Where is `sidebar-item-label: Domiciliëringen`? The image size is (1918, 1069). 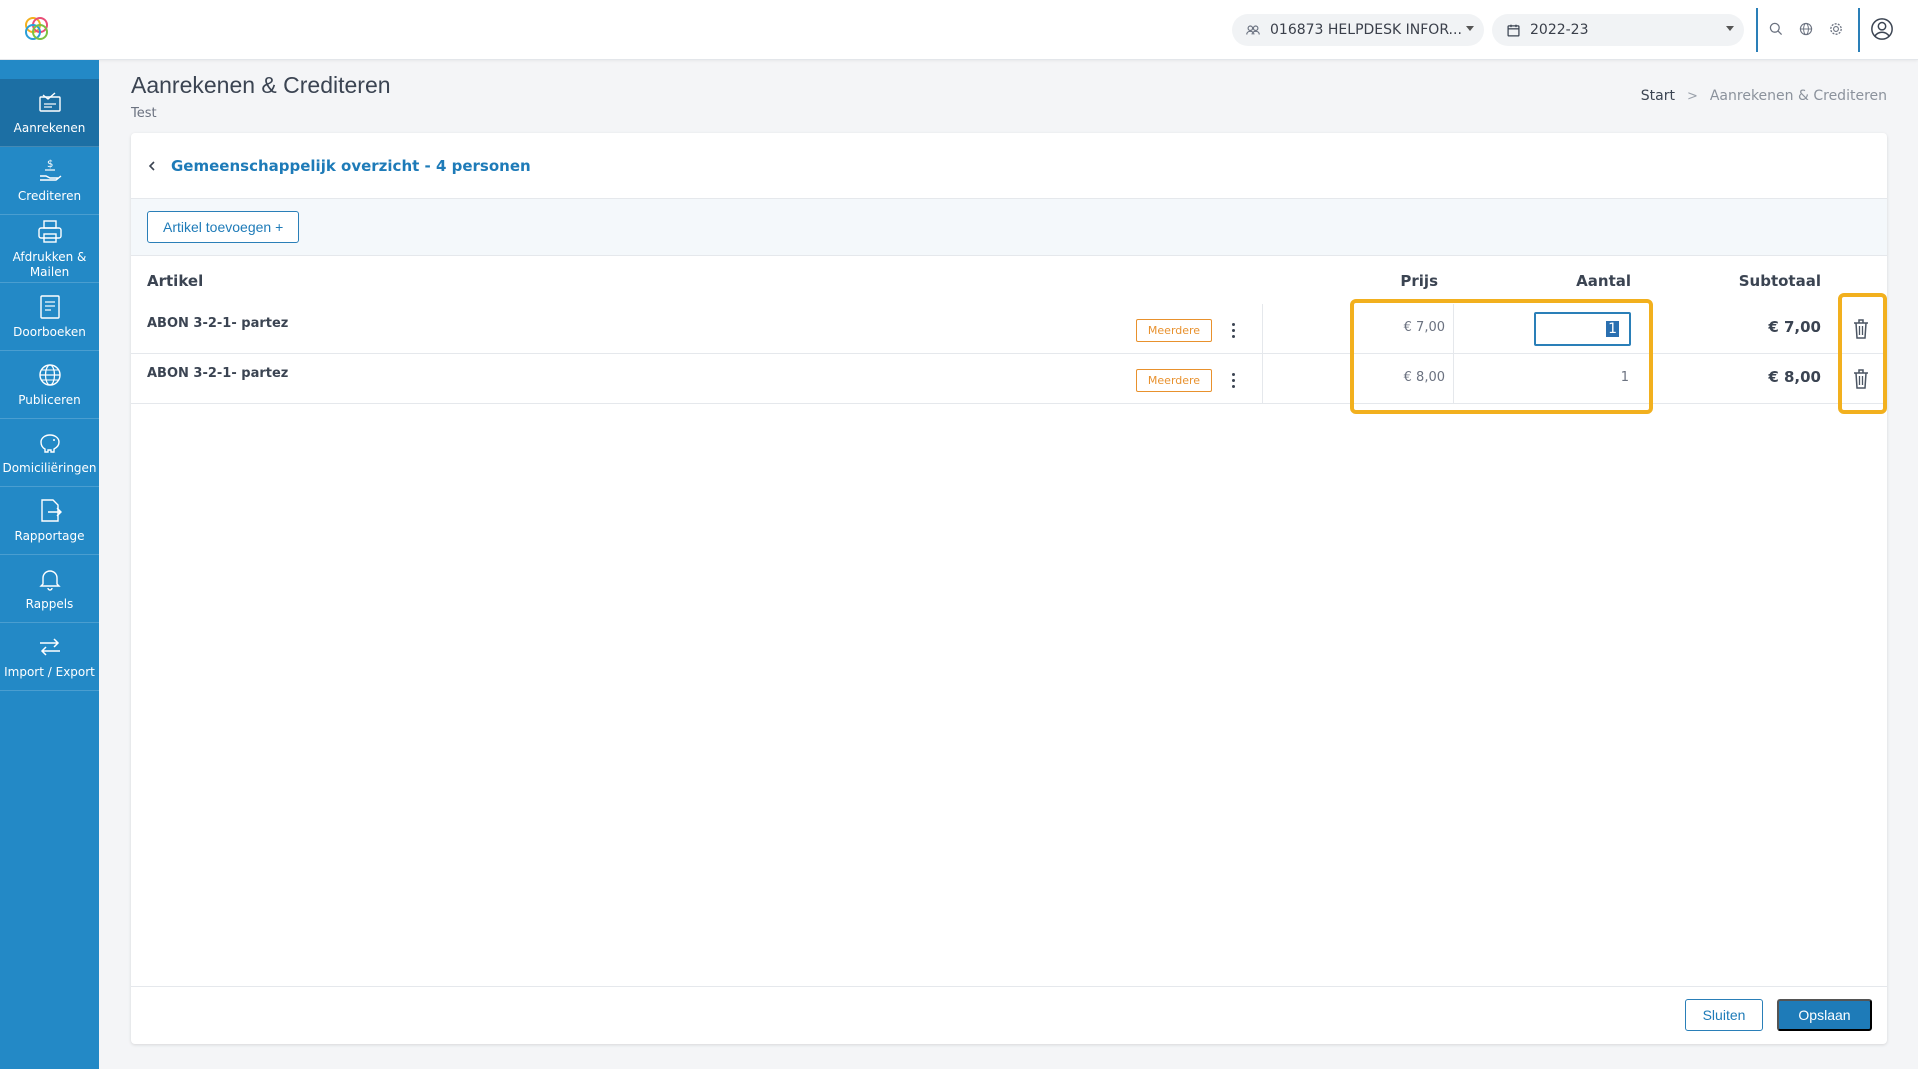 sidebar-item-label: Domiciliëringen is located at coordinates (49, 468).